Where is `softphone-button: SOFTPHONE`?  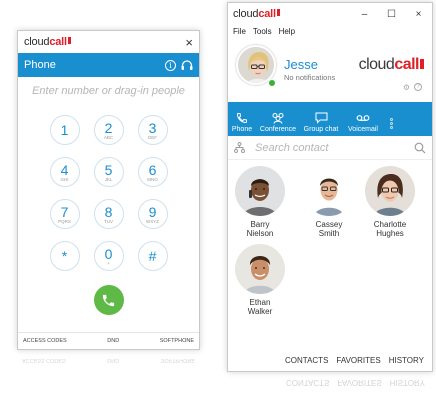
softphone-button: SOFTPHONE is located at coordinates (177, 341).